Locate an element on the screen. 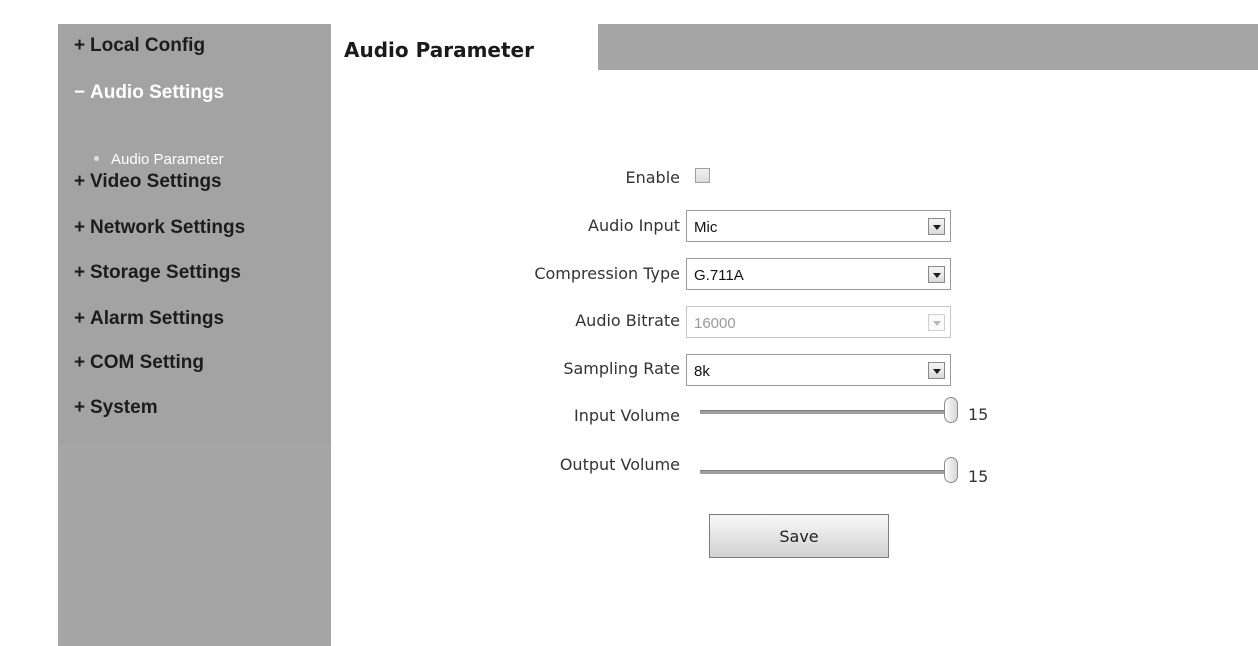 The image size is (1258, 646). sidebar-item-storage-settings: + Storage Settings is located at coordinates (157, 273).